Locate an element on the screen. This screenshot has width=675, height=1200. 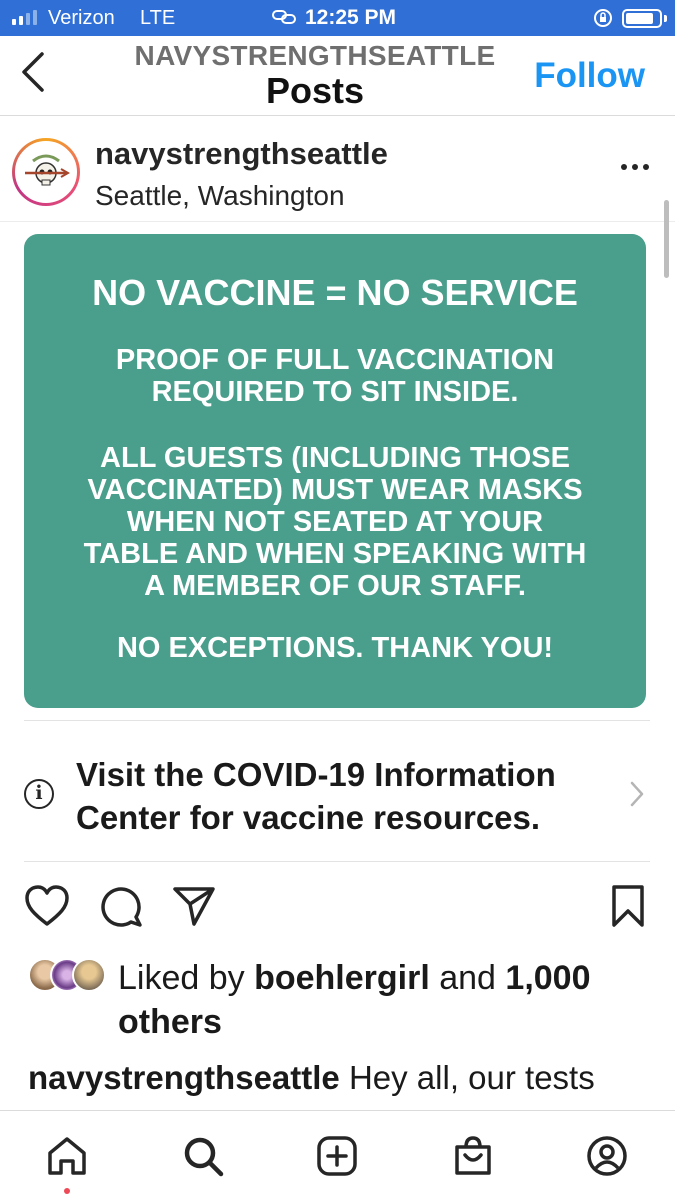
profile-icon is located at coordinates (607, 1156).